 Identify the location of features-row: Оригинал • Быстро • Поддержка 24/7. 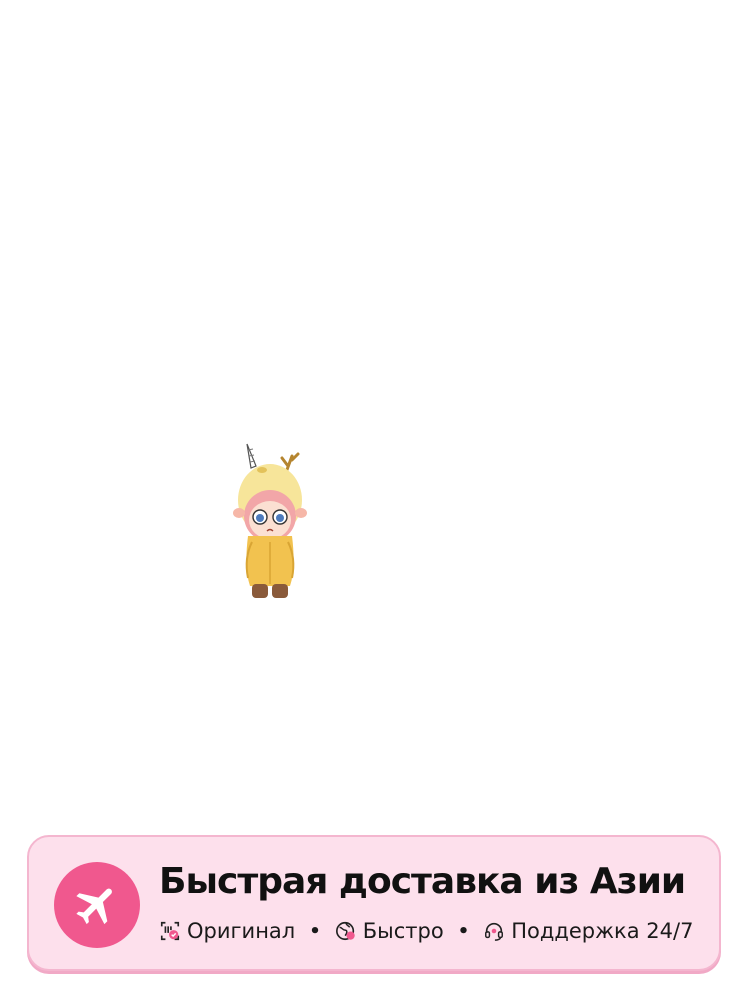
(426, 931).